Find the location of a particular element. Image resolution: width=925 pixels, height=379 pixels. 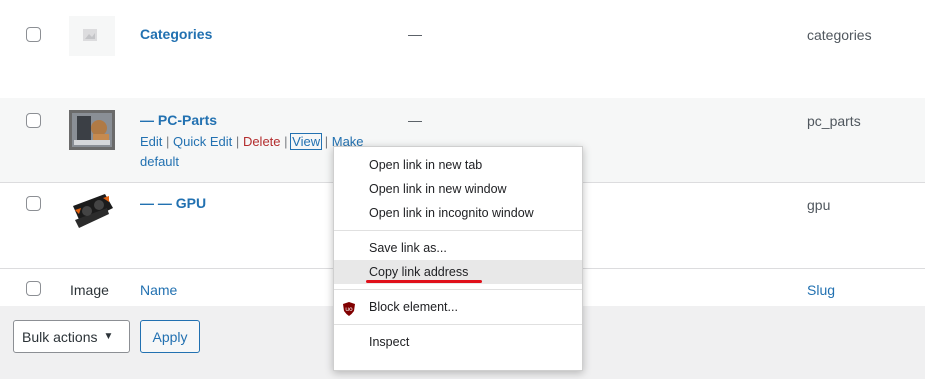

menu-item-open-incognito: Open link in incognito window is located at coordinates (458, 213).